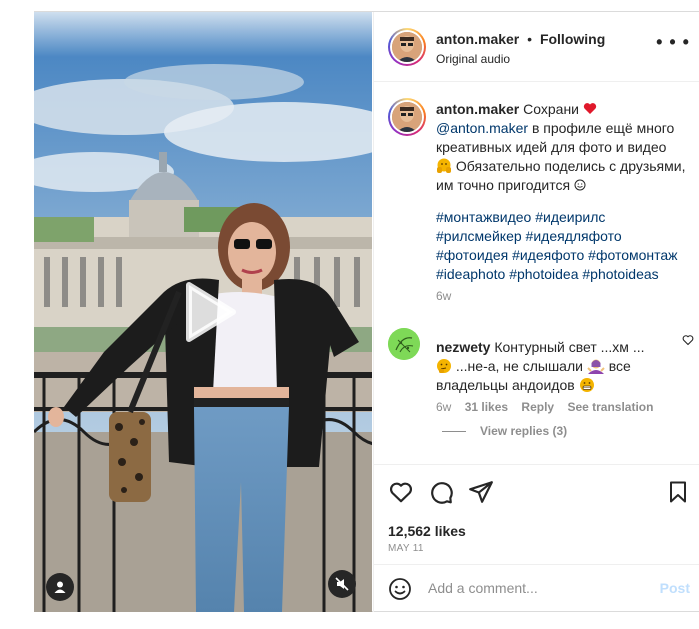 The image size is (699, 629). I want to click on post-comment-button: Post, so click(675, 588).